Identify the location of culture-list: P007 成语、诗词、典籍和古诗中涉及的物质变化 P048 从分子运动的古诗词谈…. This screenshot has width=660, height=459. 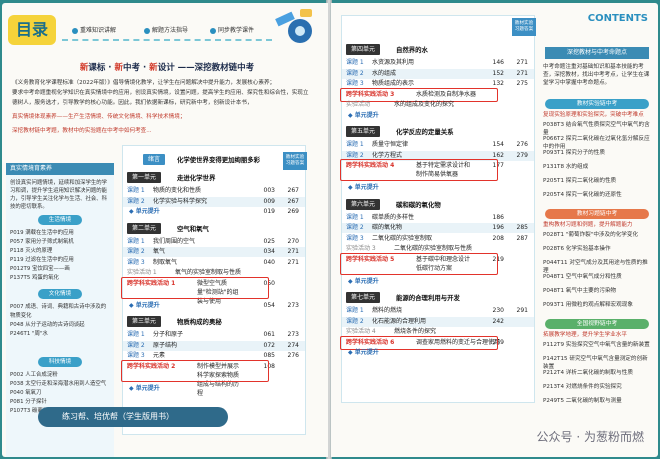
(60, 321).